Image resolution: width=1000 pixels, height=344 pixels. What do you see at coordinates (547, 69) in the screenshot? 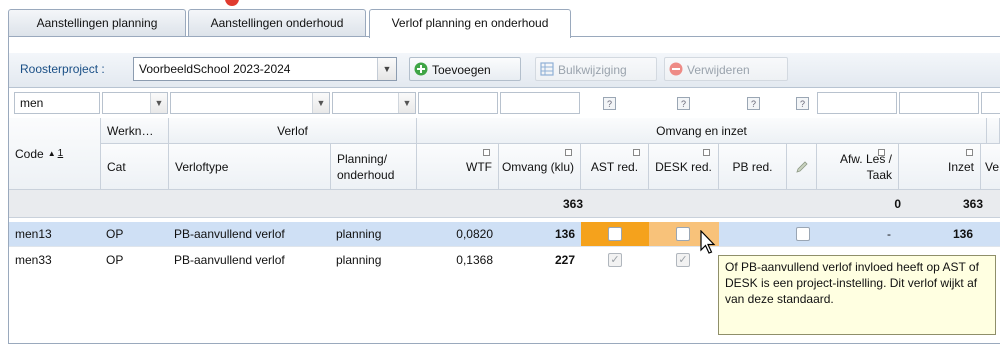
I see `table-grid-icon` at bounding box center [547, 69].